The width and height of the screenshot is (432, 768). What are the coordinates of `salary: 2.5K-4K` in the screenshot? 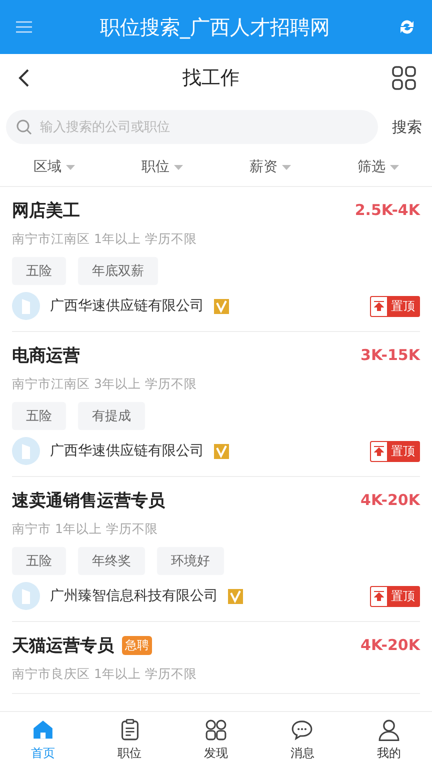 It's located at (387, 210).